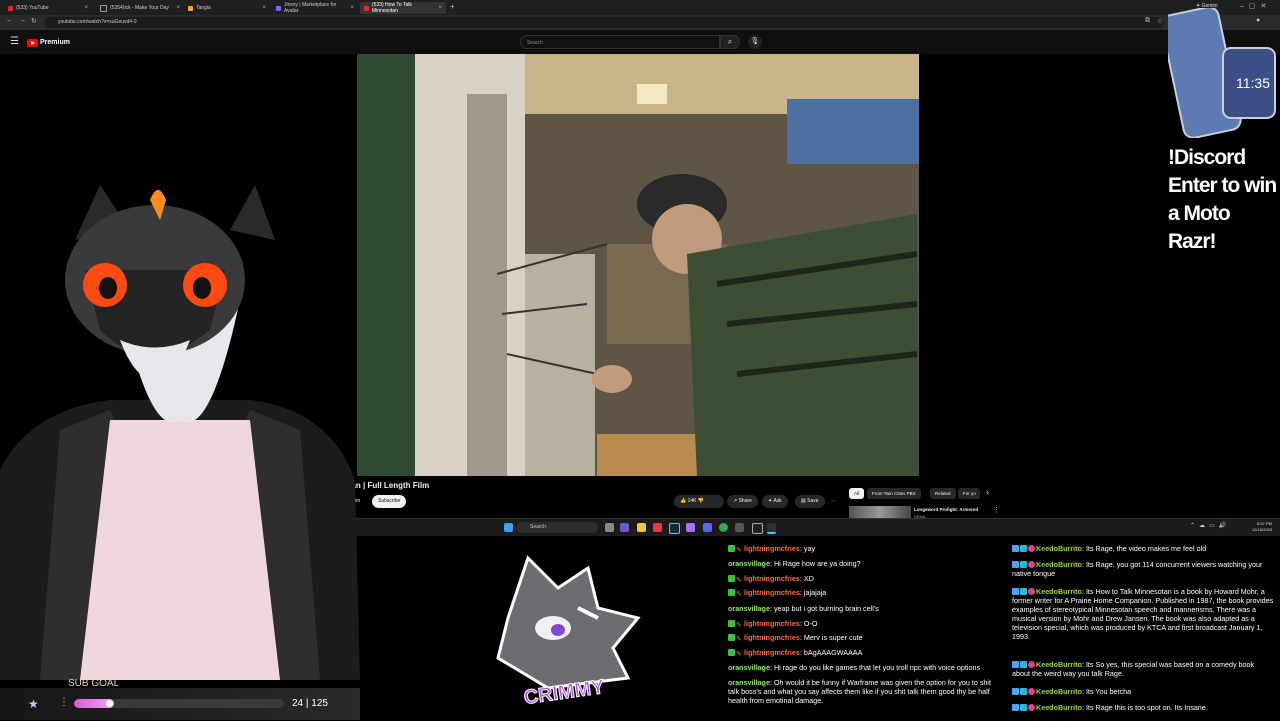 Image resolution: width=1280 pixels, height=721 pixels. What do you see at coordinates (452, 6) in the screenshot?
I see `new-tab-button: +` at bounding box center [452, 6].